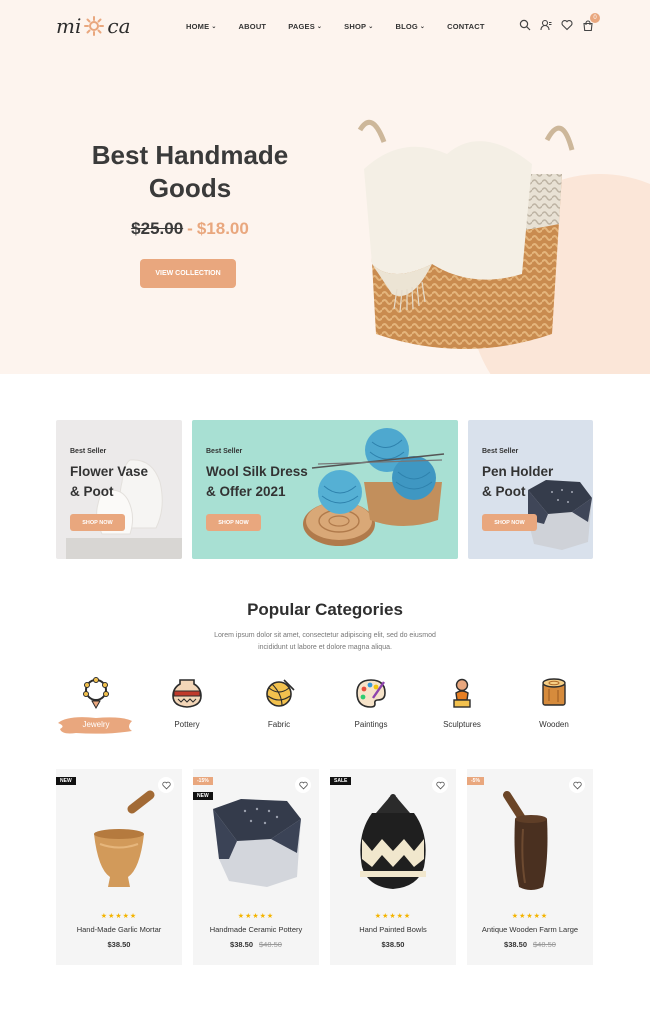  I want to click on nav-shop: SHOP ⌄, so click(358, 26).